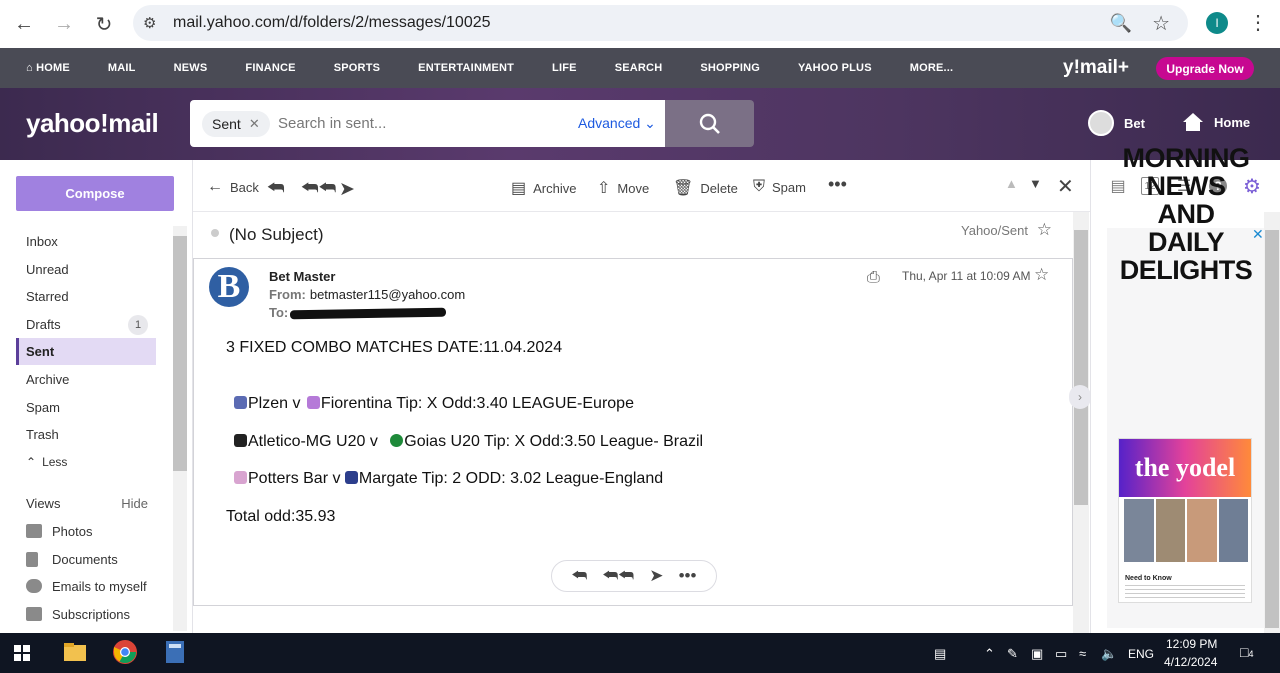 Image resolution: width=1280 pixels, height=673 pixels. I want to click on potters-bar-crest-icon, so click(240, 477).